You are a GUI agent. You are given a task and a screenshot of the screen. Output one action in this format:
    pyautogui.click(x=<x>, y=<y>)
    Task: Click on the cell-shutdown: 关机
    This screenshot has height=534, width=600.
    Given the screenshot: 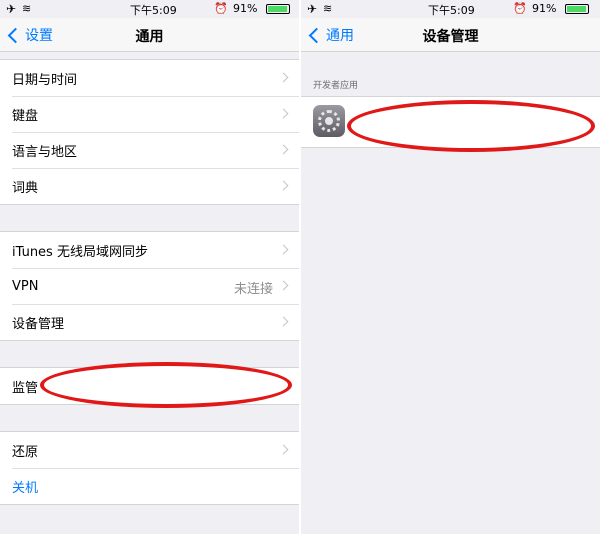 What is the action you would take?
    pyautogui.click(x=149, y=486)
    